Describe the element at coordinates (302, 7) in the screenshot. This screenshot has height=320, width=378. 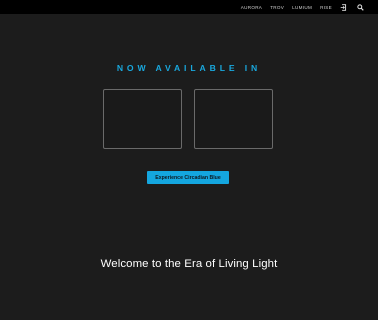
I see `nav-link-lumium: LUMIUM` at that location.